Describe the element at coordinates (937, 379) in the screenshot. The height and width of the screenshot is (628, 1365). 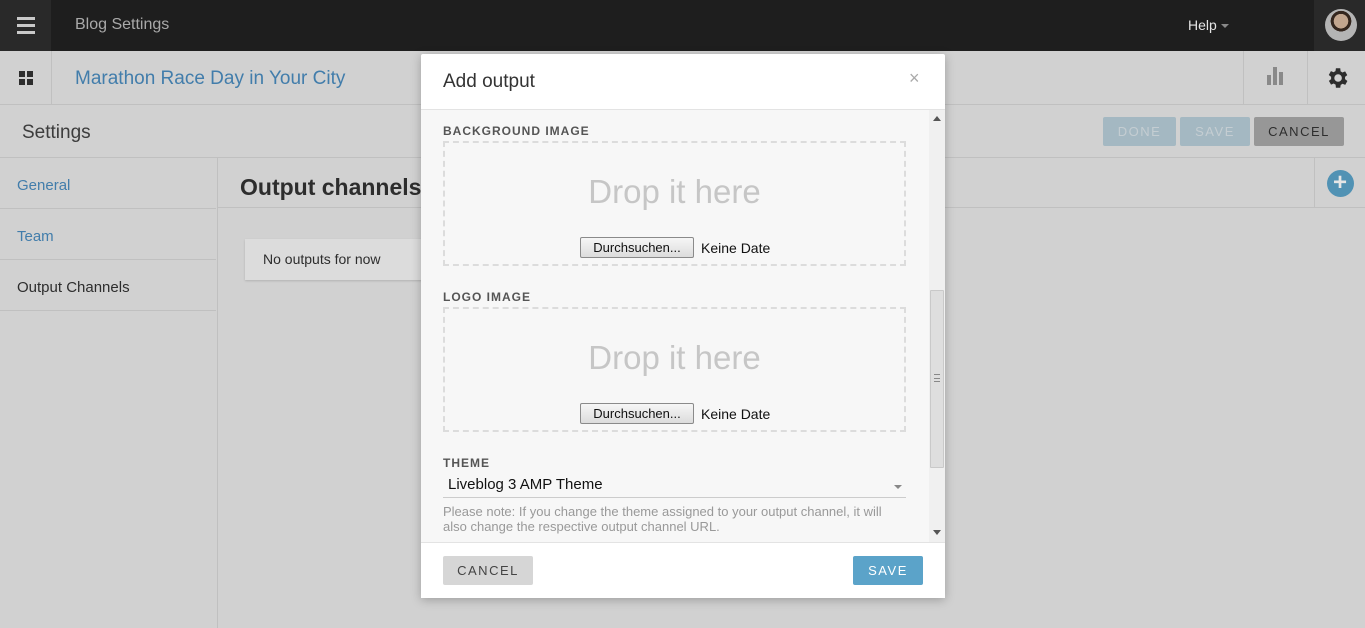
I see `scrollbar-thumb` at that location.